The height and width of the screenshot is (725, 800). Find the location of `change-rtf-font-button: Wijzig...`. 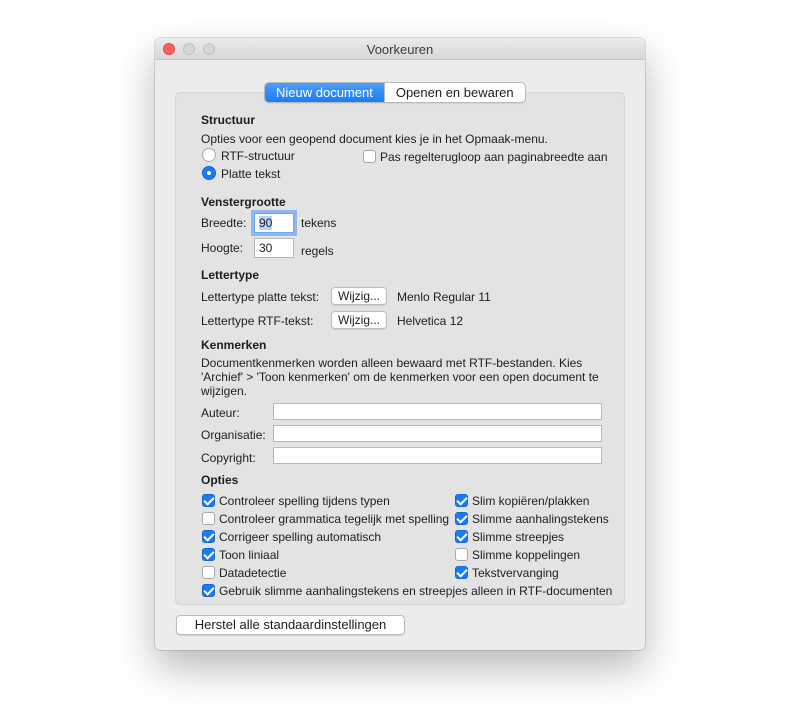

change-rtf-font-button: Wijzig... is located at coordinates (359, 320).